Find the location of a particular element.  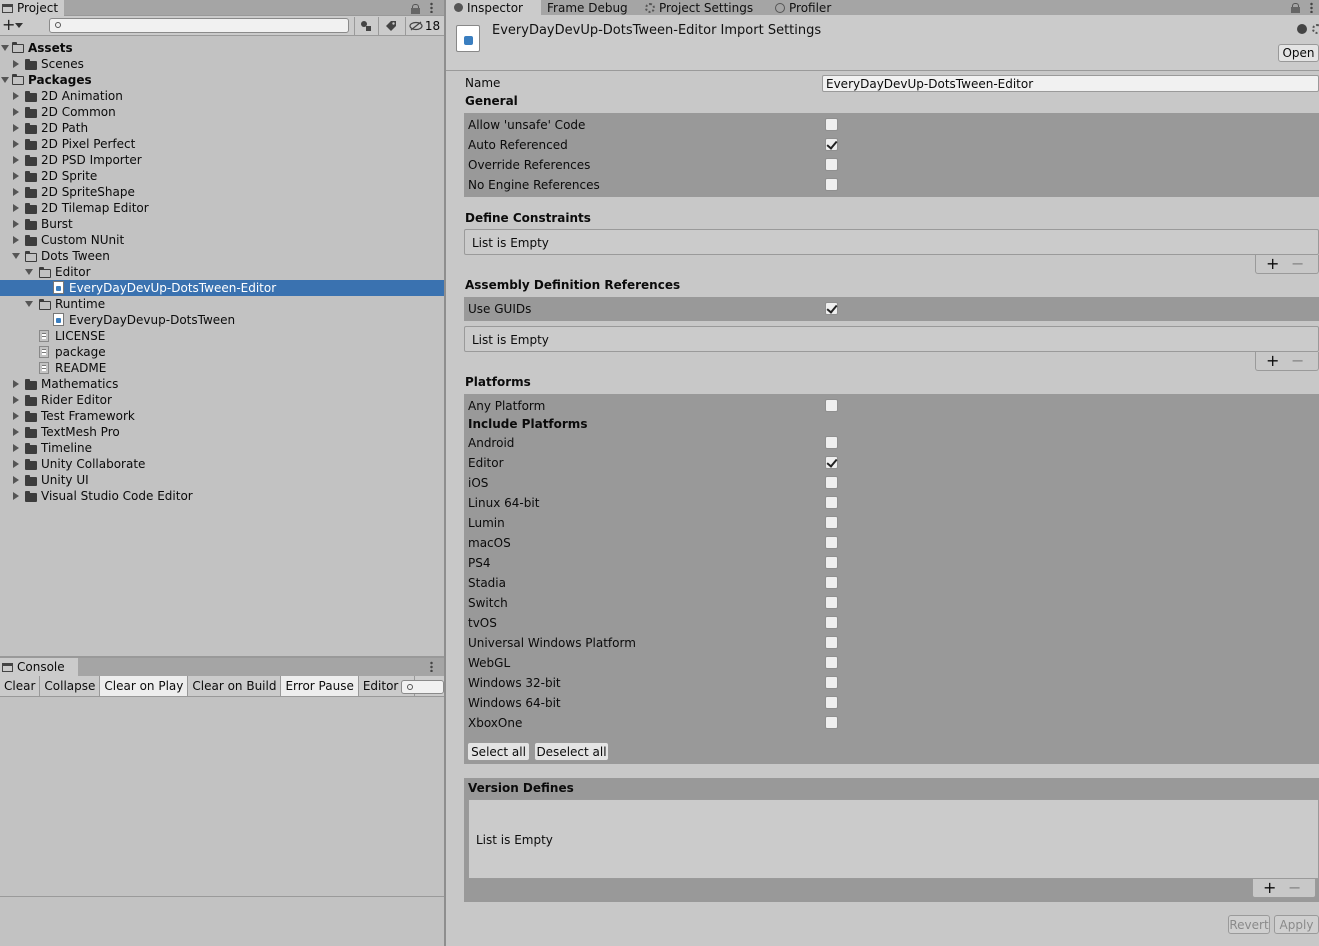

tree-item-timeline: Timeline is located at coordinates (222, 448).